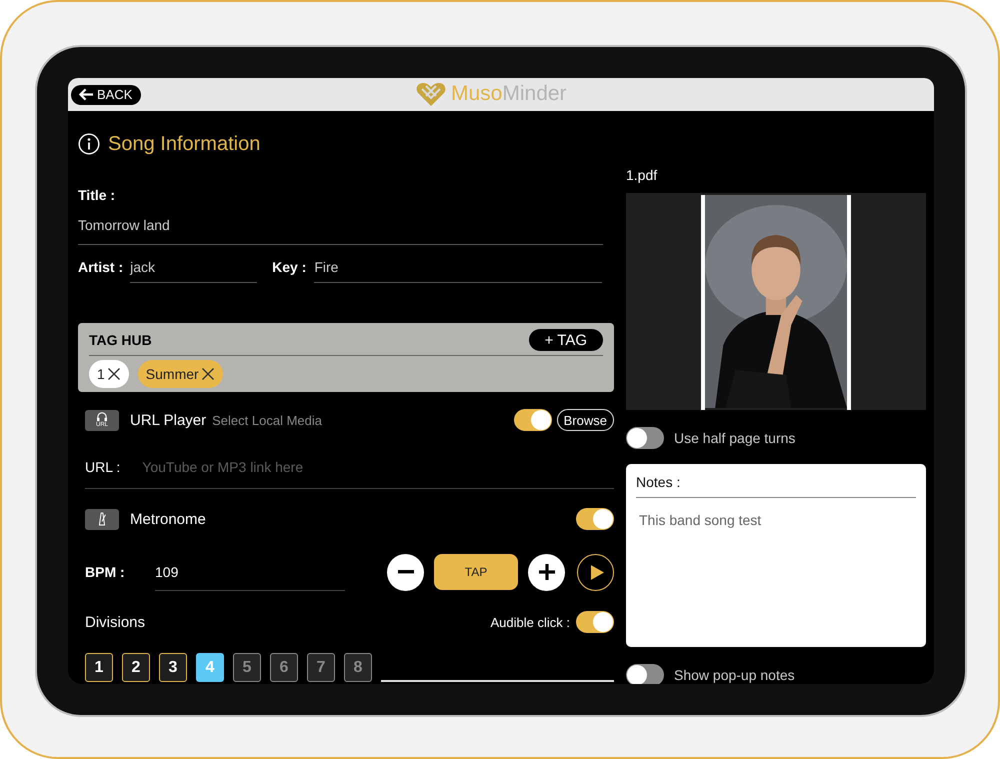 This screenshot has width=1000, height=759. What do you see at coordinates (250, 572) in the screenshot?
I see `bpm-field: 109` at bounding box center [250, 572].